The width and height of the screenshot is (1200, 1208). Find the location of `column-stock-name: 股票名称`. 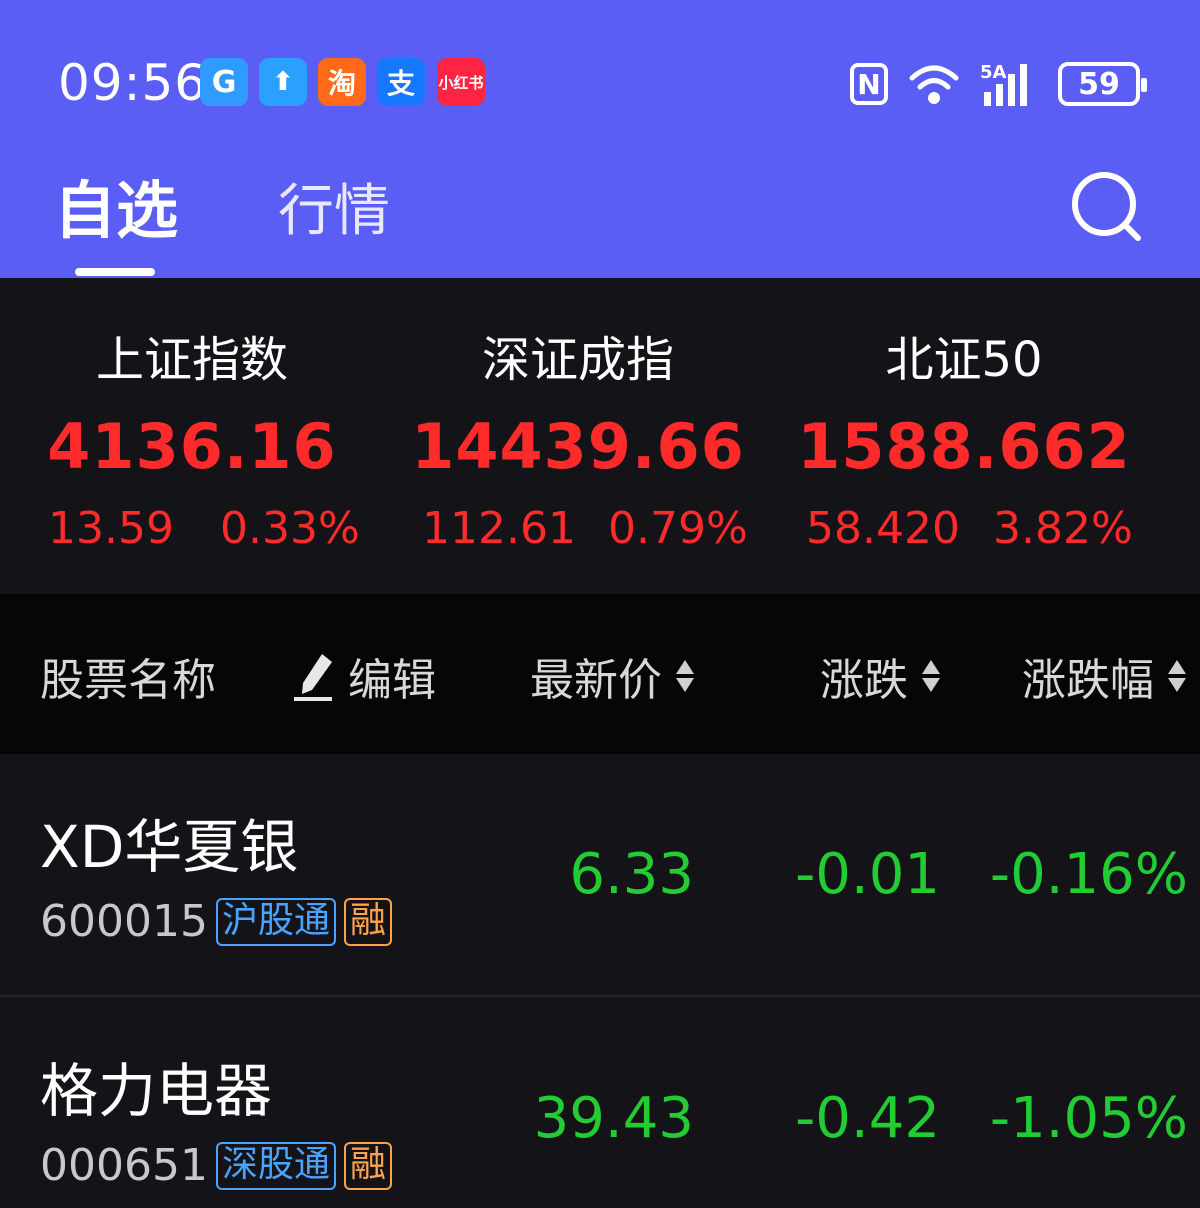

column-stock-name: 股票名称 is located at coordinates (128, 680).